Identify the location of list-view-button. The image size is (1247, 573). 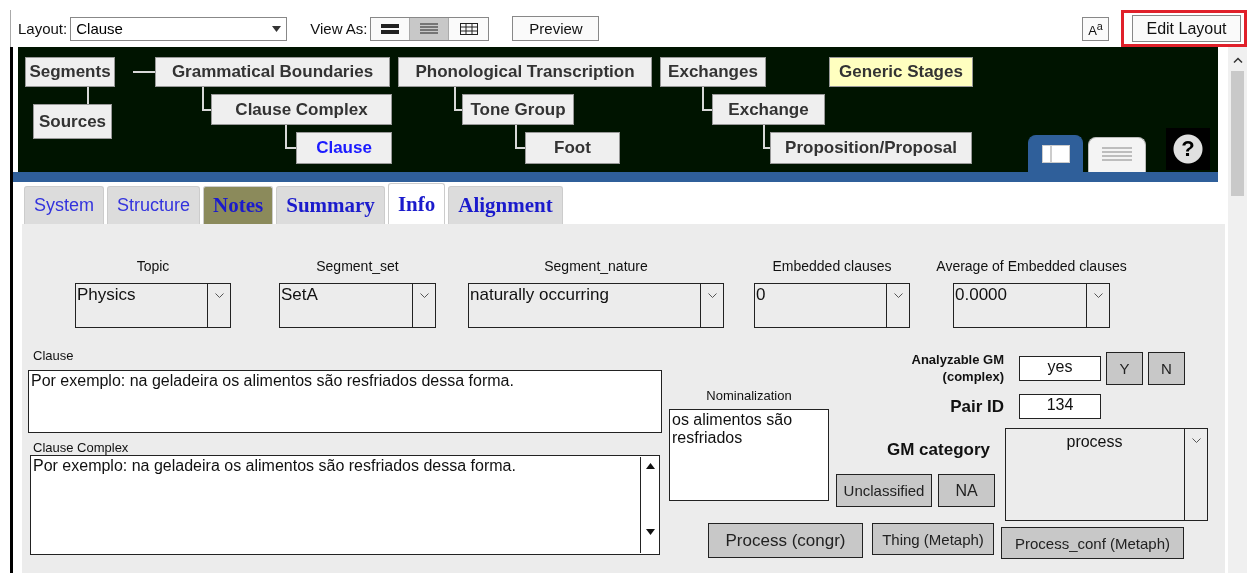
(430, 28).